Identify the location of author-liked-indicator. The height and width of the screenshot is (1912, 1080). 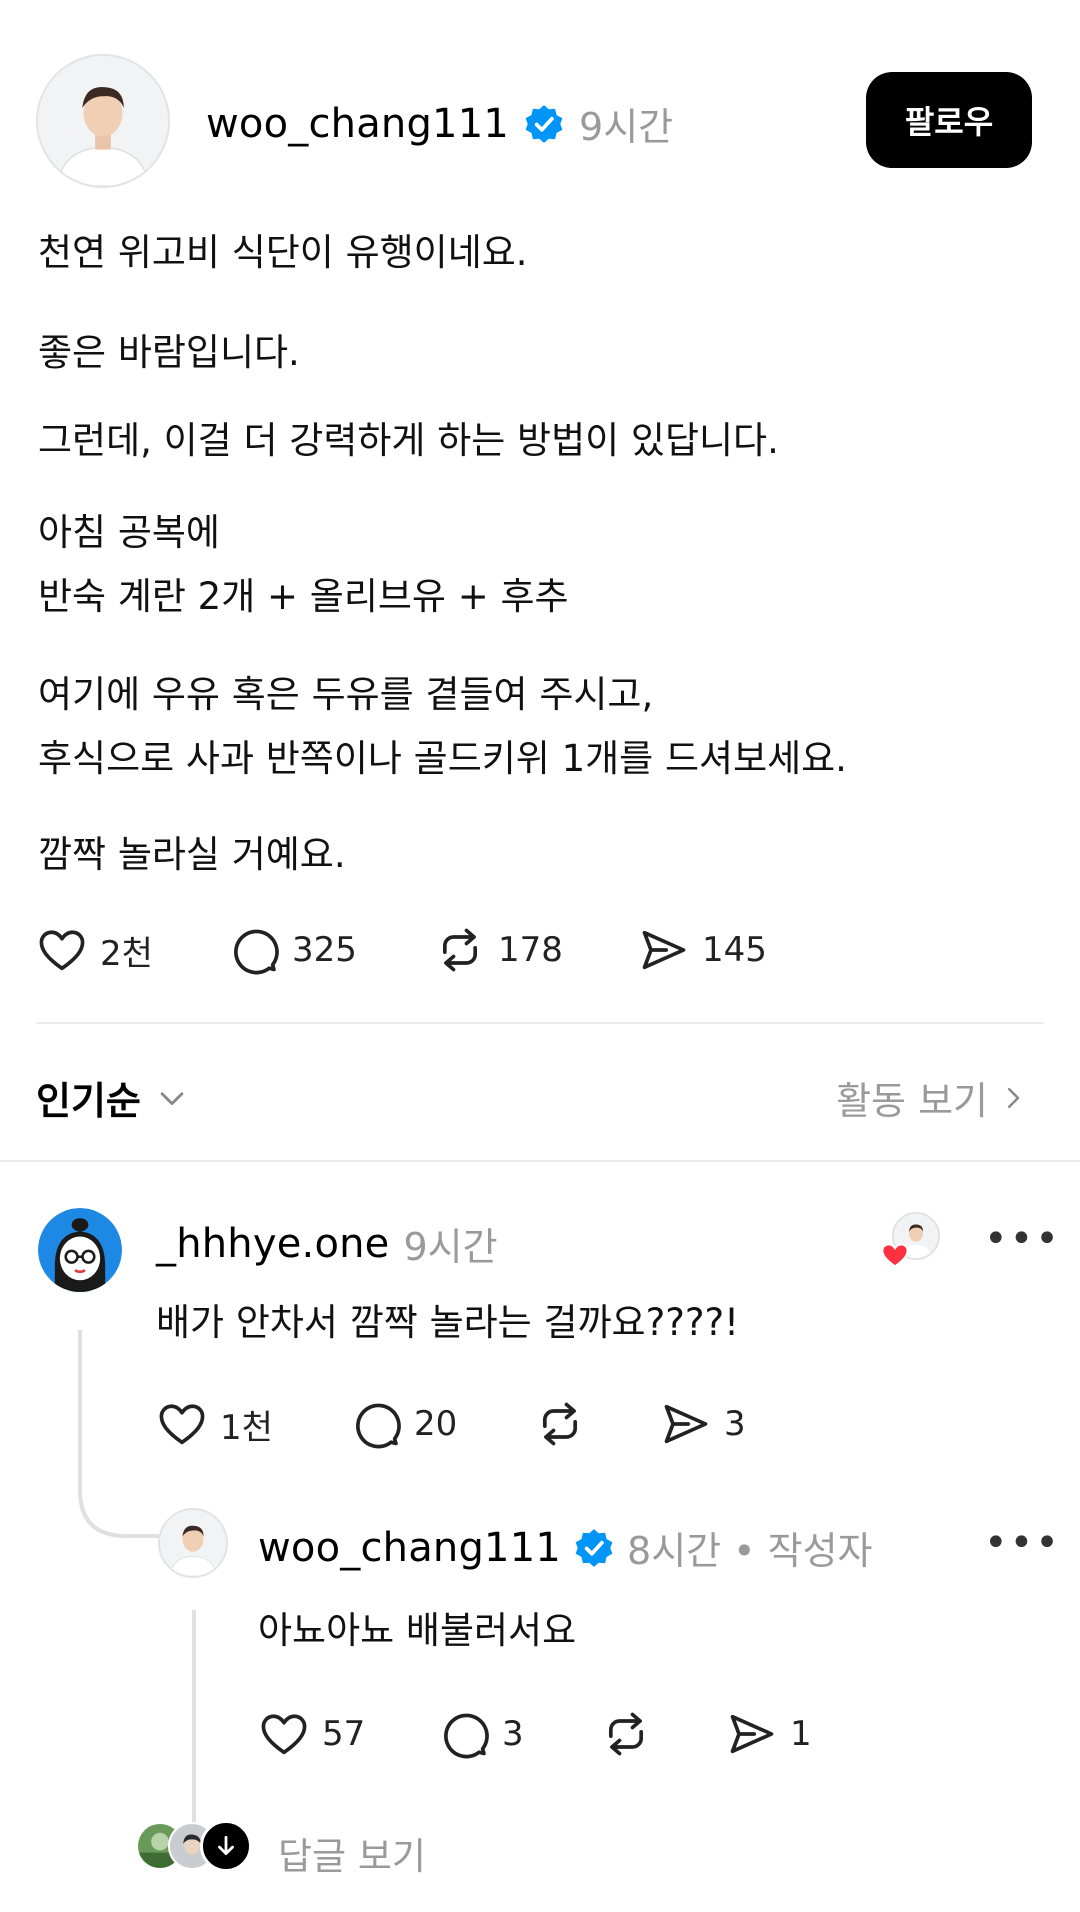
(911, 1243).